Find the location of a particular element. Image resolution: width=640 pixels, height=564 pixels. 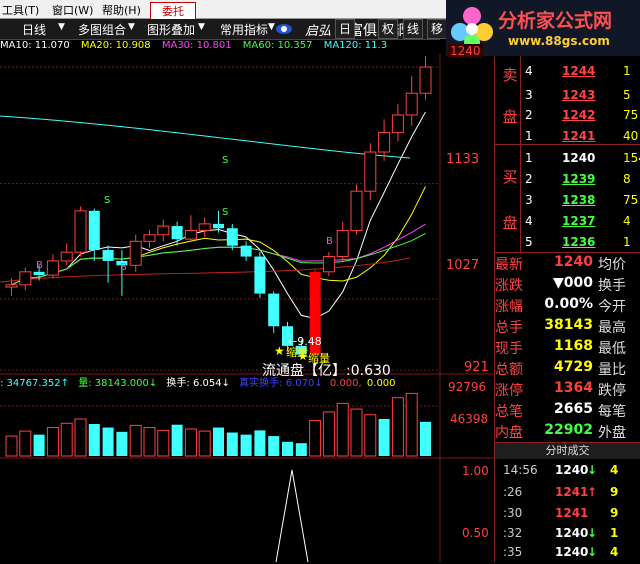

sell-volume: 75 is located at coordinates (631, 115).